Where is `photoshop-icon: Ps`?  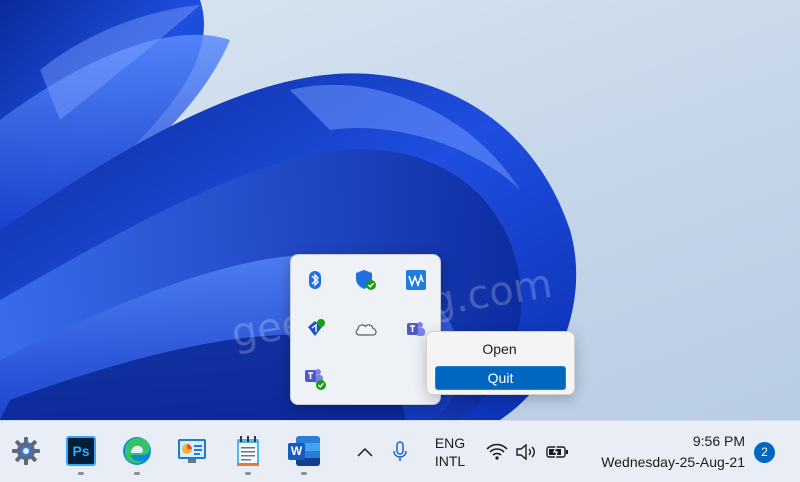 photoshop-icon: Ps is located at coordinates (81, 451).